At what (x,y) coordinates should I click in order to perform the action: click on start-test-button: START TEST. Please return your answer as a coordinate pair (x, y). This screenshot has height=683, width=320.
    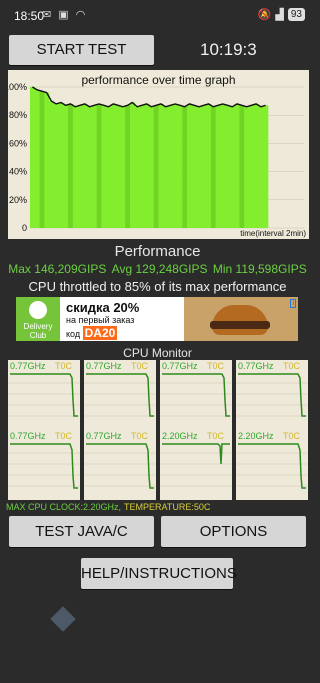
    Looking at the image, I should click on (81, 50).